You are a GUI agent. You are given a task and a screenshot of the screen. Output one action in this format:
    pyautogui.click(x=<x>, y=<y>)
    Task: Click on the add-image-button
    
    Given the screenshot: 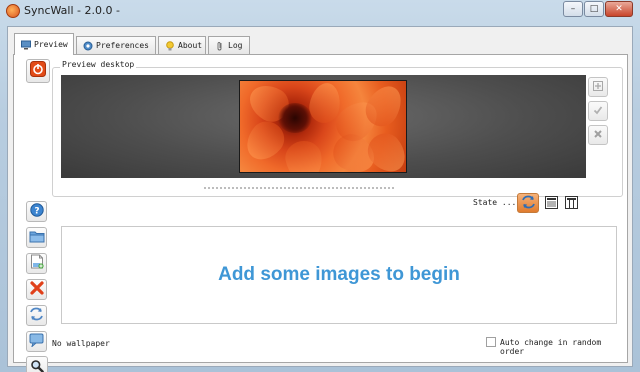 What is the action you would take?
    pyautogui.click(x=36, y=263)
    